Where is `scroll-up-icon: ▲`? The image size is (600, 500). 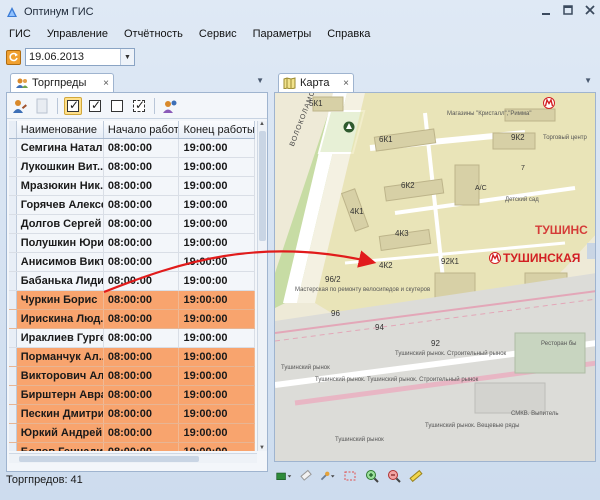 scroll-up-icon: ▲ is located at coordinates (262, 124).